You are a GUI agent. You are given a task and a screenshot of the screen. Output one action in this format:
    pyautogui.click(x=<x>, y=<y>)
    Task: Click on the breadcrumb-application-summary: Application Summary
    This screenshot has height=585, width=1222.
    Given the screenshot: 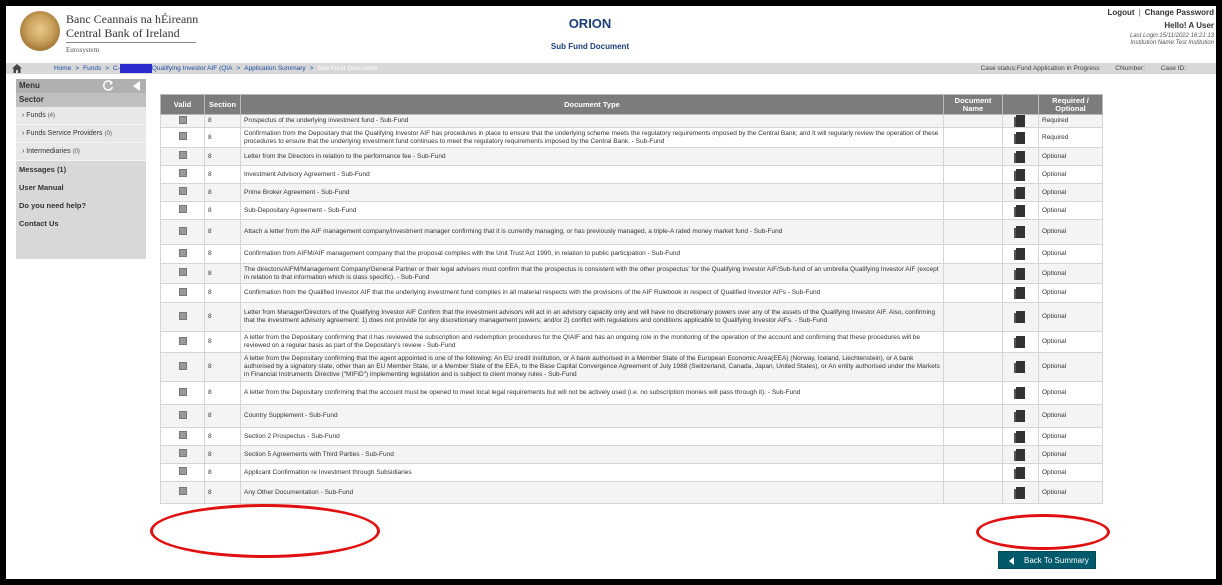 What is the action you would take?
    pyautogui.click(x=274, y=68)
    